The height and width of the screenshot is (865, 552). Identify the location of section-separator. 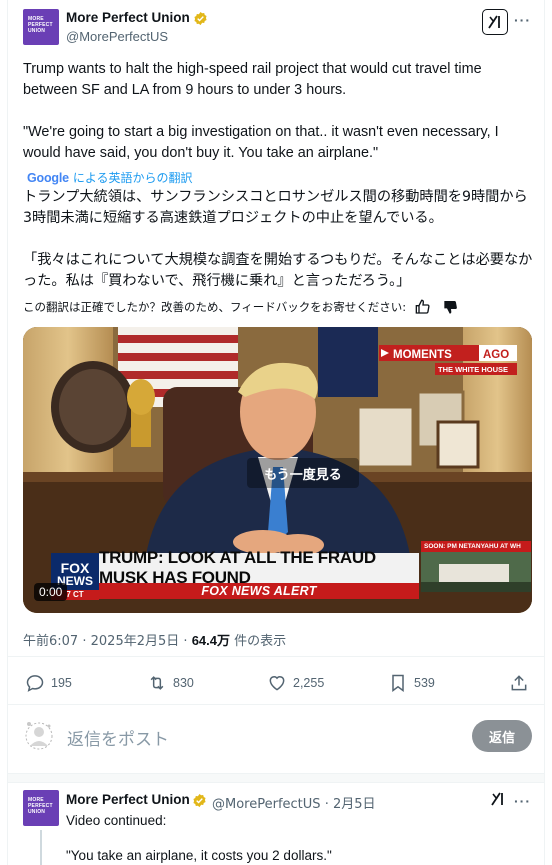
(276, 778).